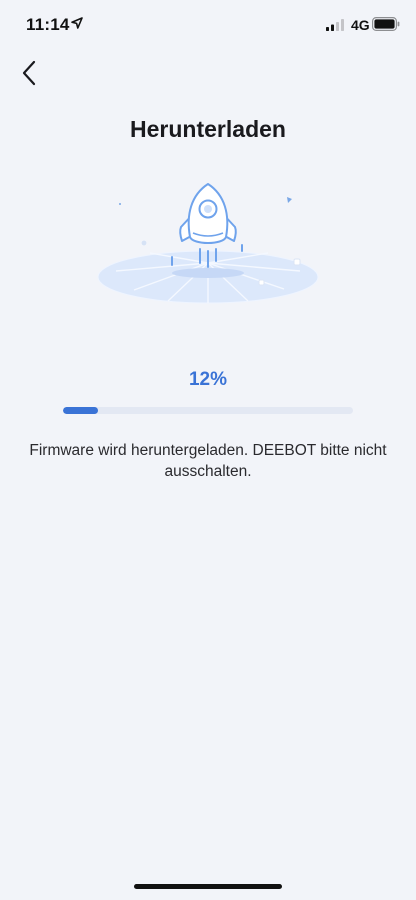 The image size is (416, 900). I want to click on chevron-left-icon, so click(29, 73).